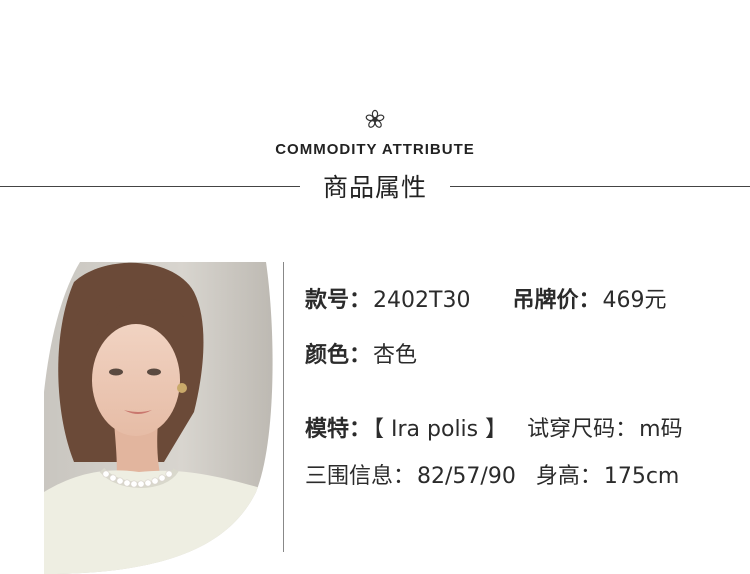 The width and height of the screenshot is (750, 574). Describe the element at coordinates (338, 429) in the screenshot. I see `model-label: 模特：` at that location.